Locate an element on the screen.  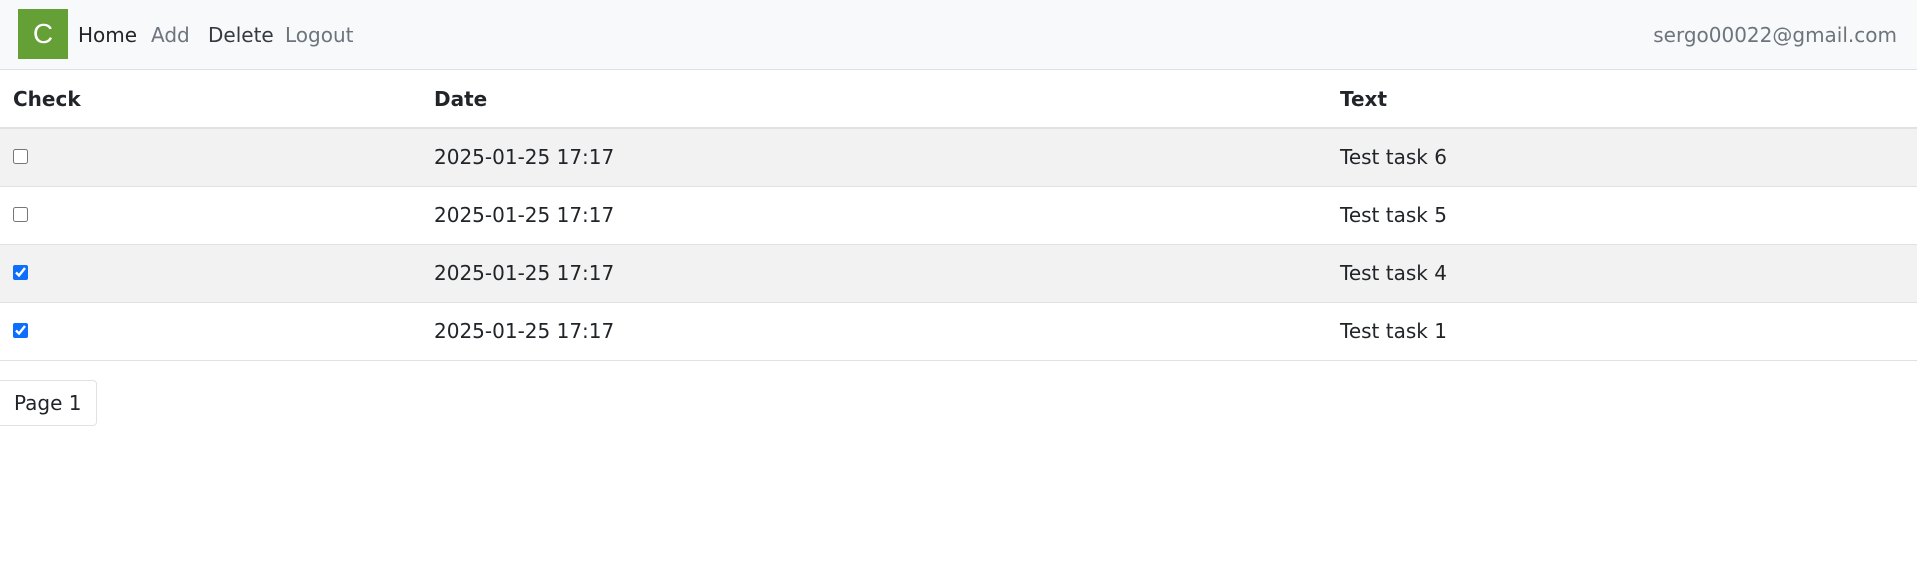
nav-link-logout: Logout is located at coordinates (319, 35).